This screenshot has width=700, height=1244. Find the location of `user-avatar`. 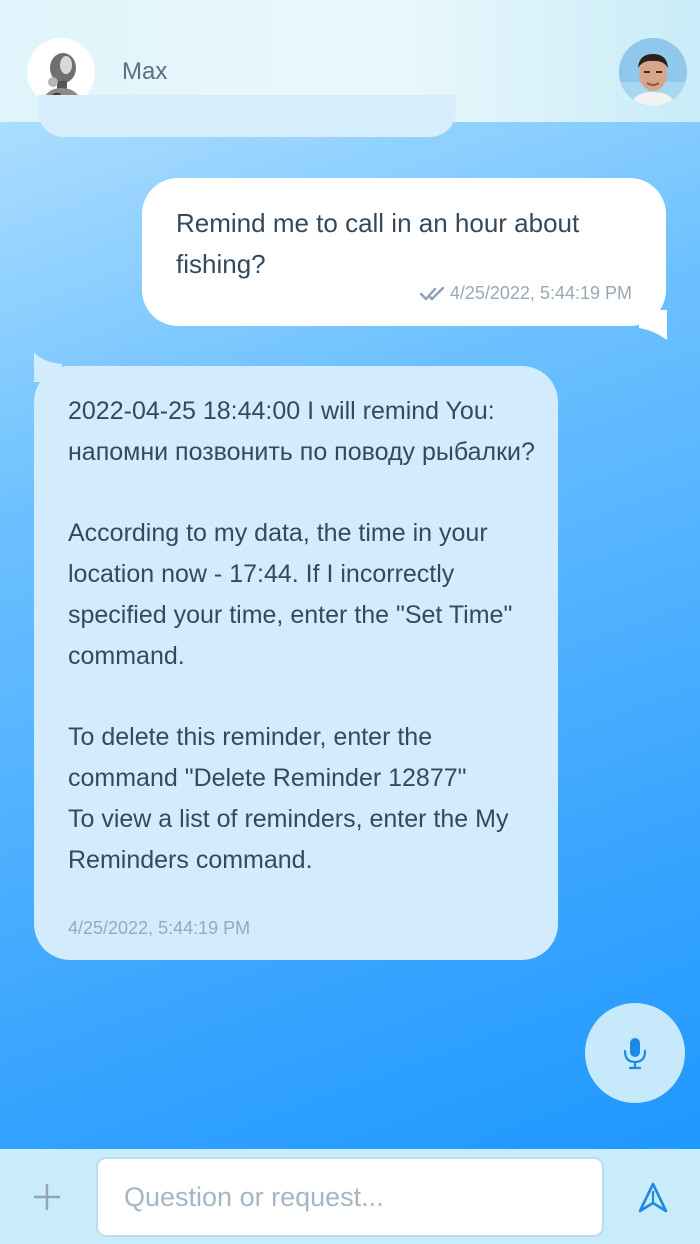

user-avatar is located at coordinates (653, 72).